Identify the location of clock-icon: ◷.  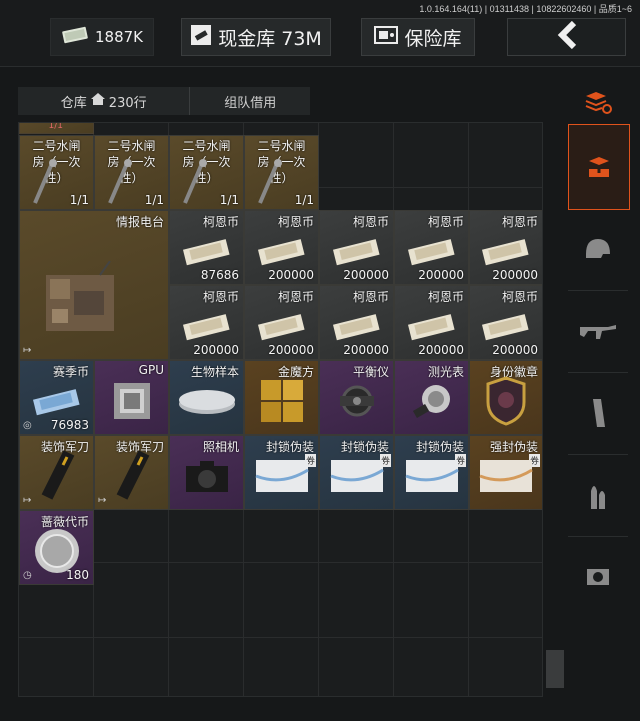
(27, 575).